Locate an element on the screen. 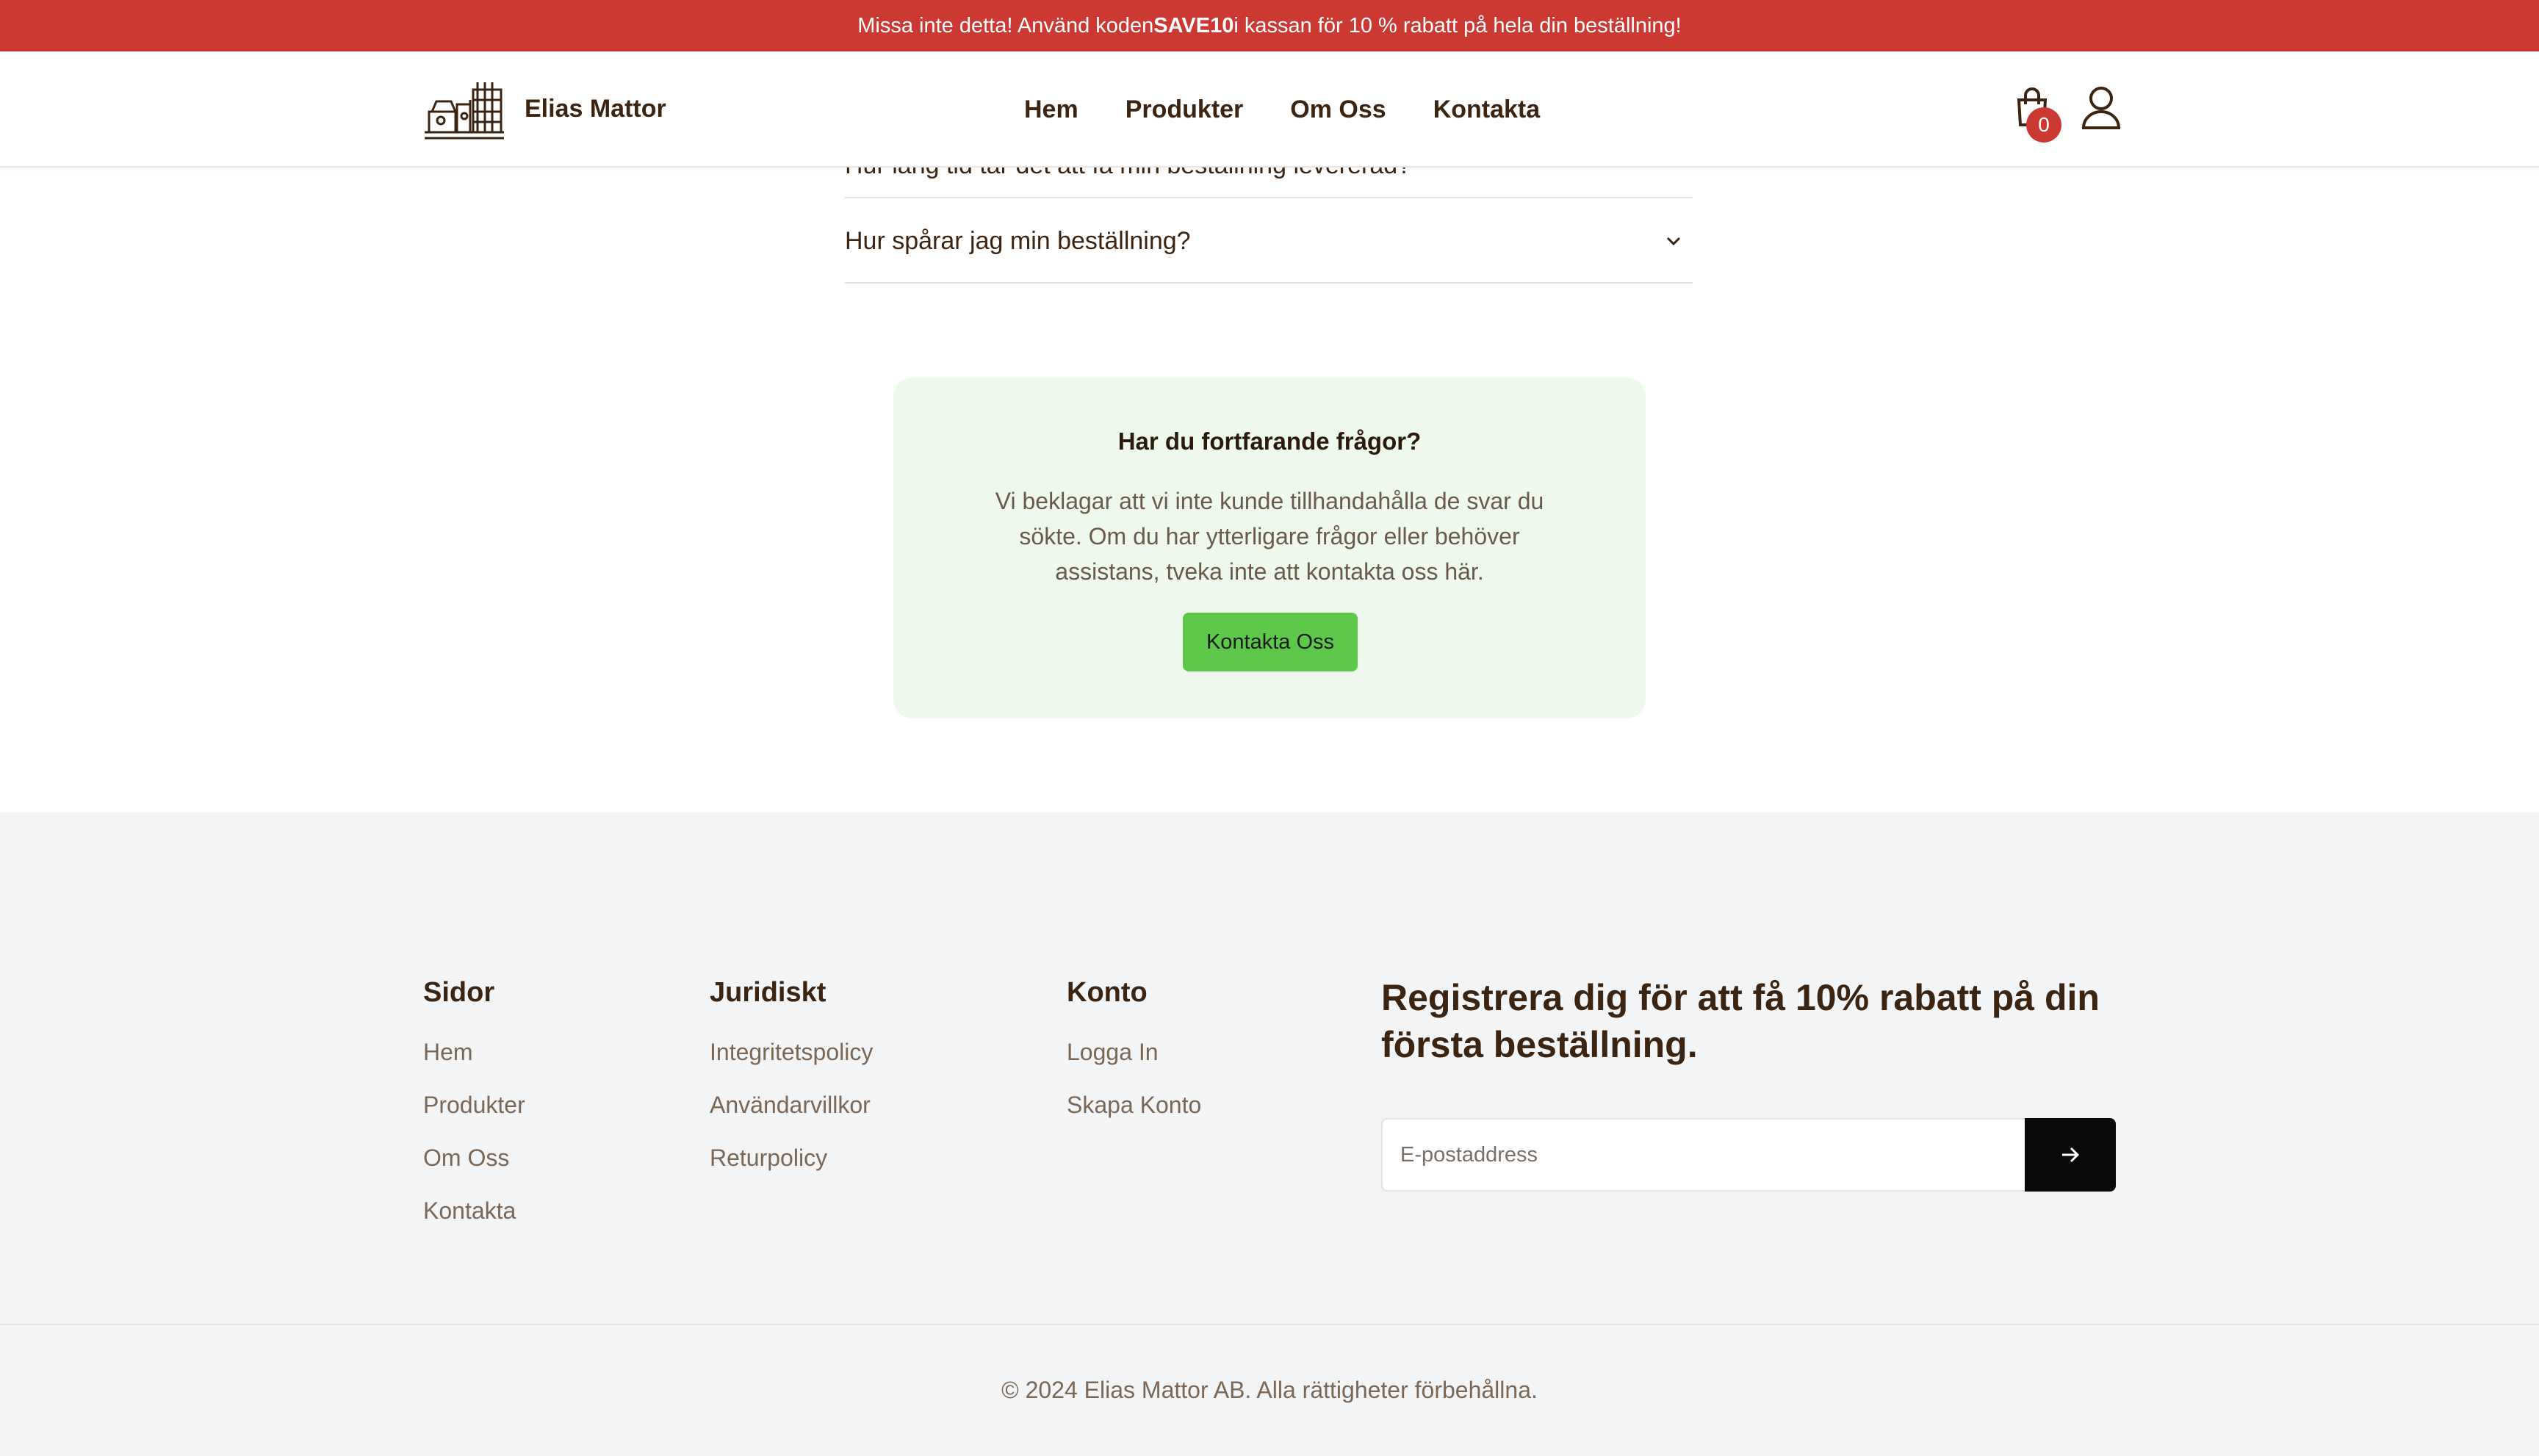 The height and width of the screenshot is (1456, 2539). nav-products: Produkter is located at coordinates (1185, 109).